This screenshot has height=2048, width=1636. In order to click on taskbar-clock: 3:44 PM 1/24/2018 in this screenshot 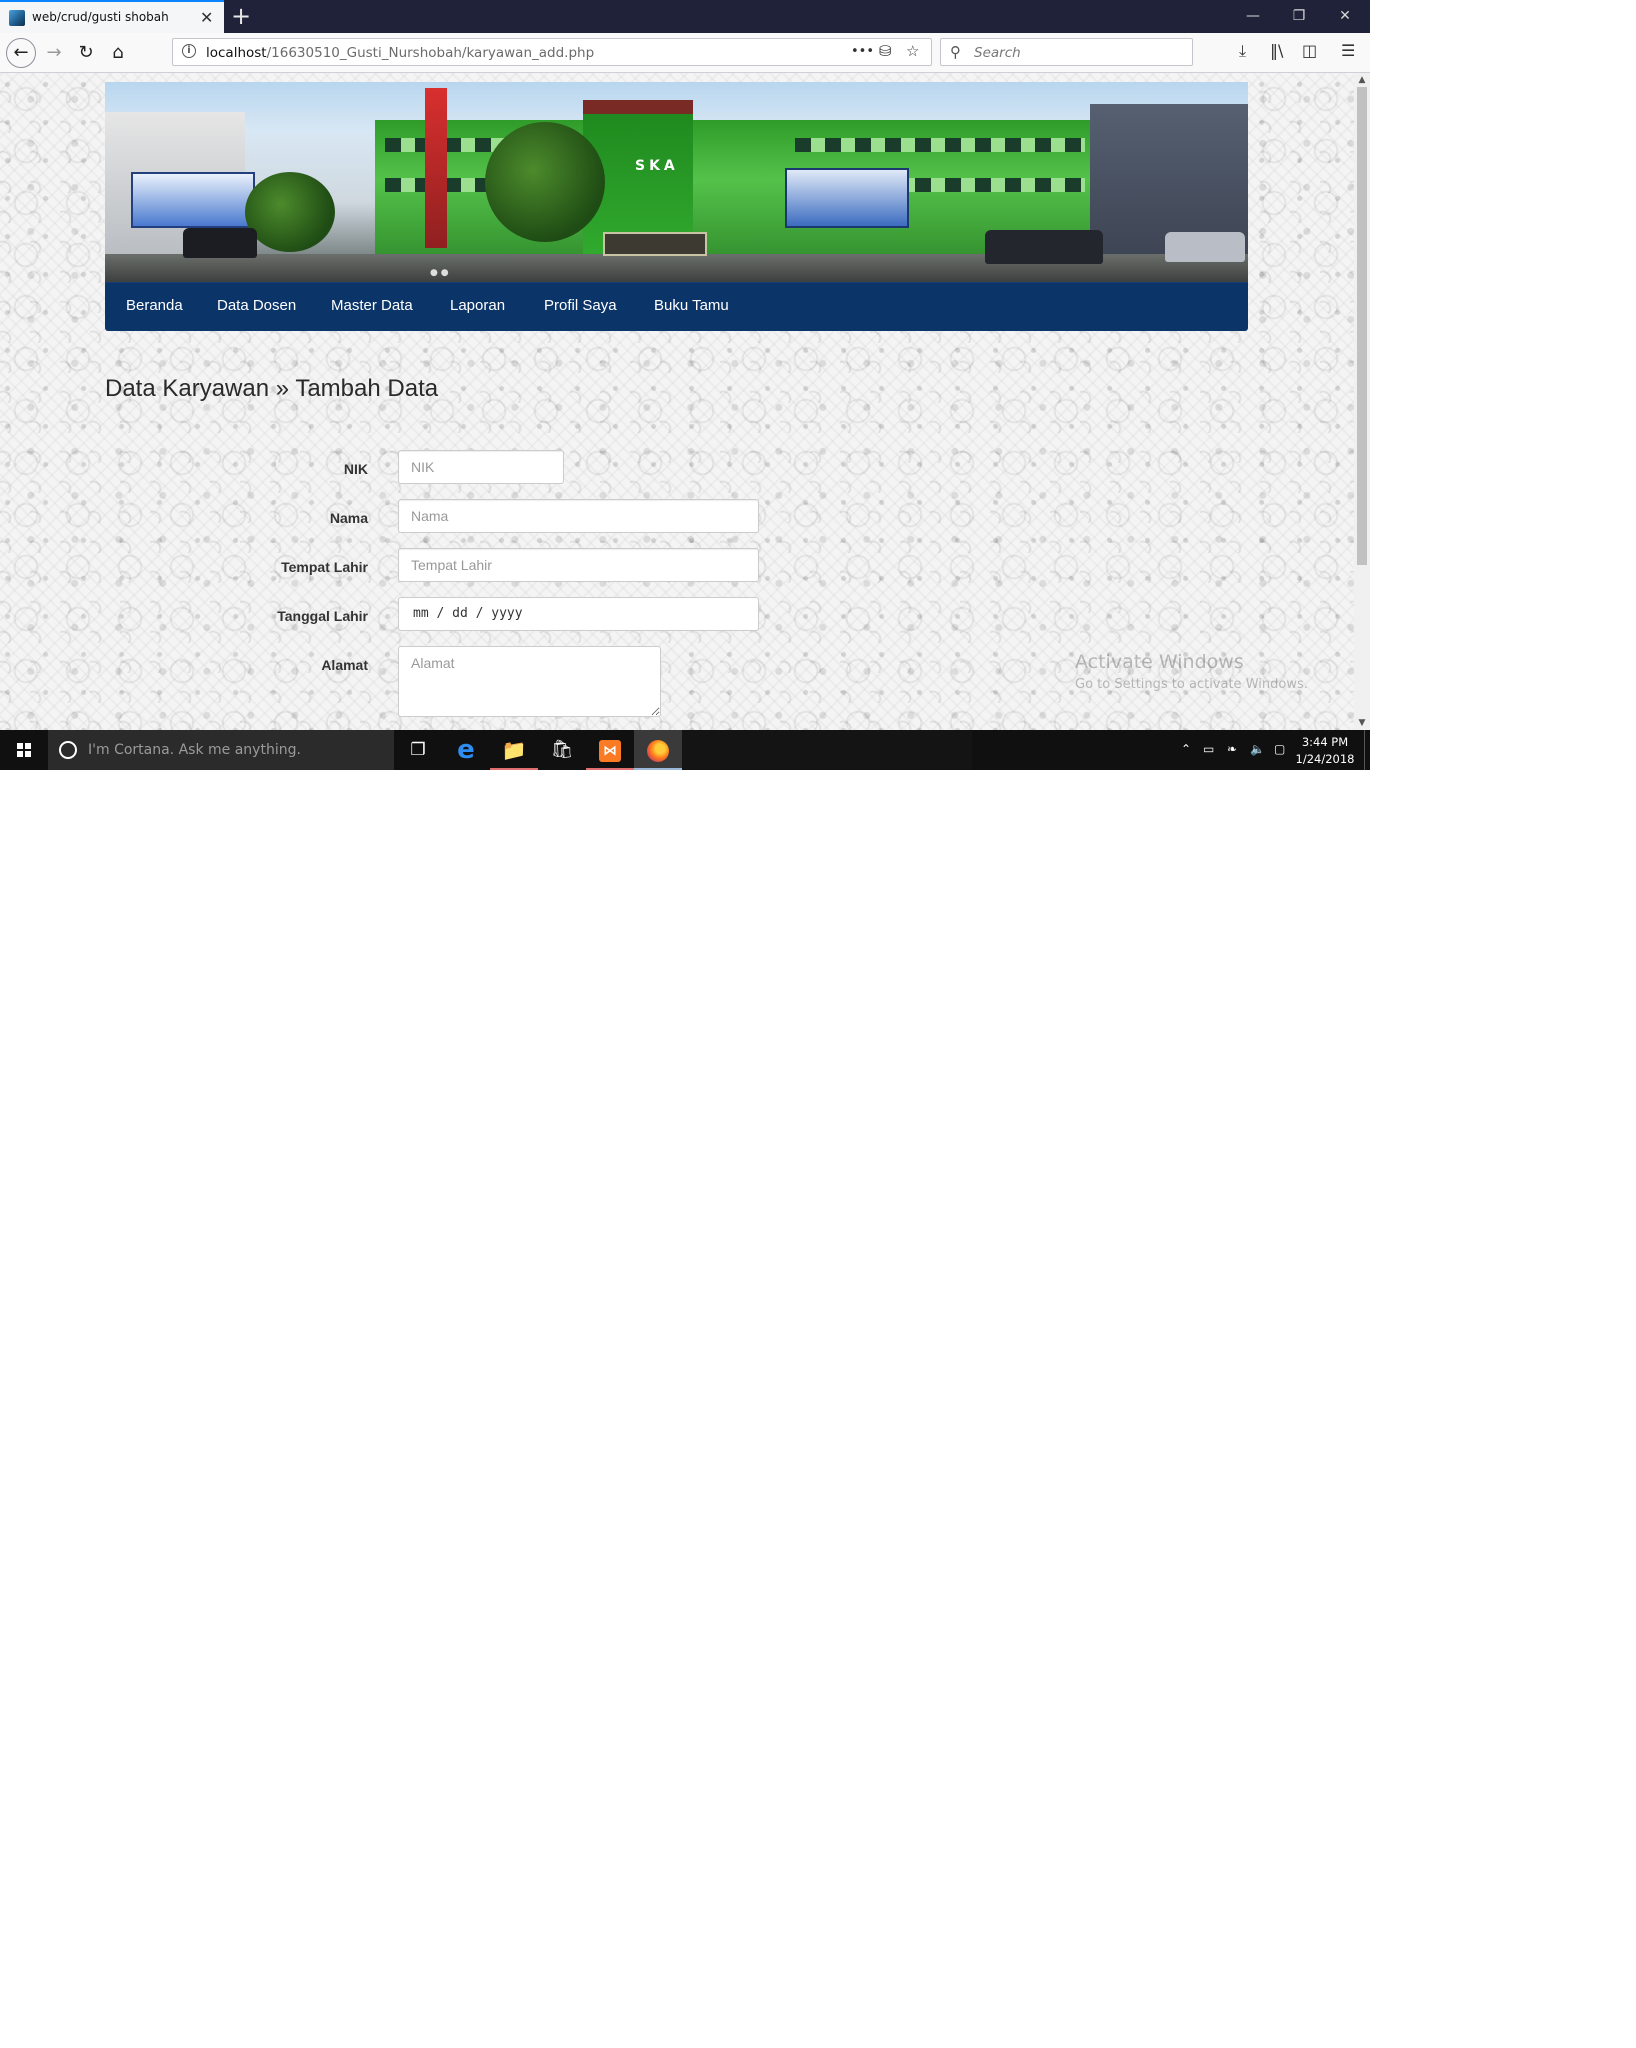, I will do `click(1325, 751)`.